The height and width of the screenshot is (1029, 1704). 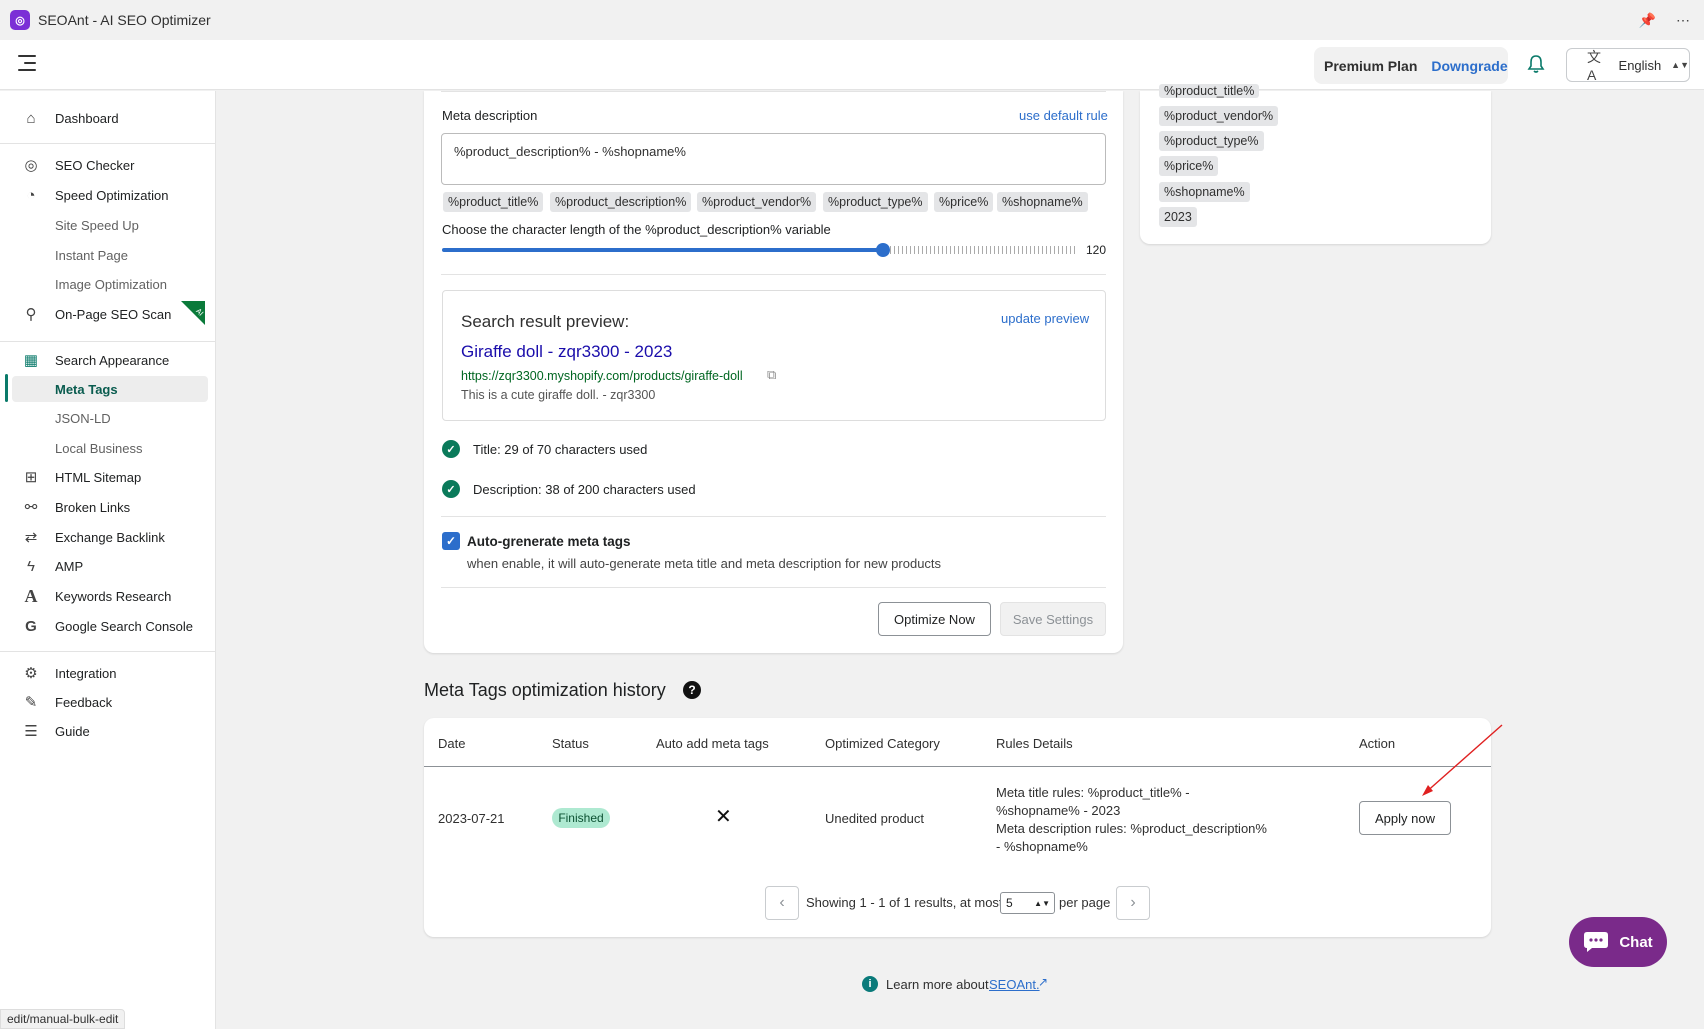 I want to click on sidebar-item-search-appearance: ▦ Search Appearance, so click(x=108, y=360).